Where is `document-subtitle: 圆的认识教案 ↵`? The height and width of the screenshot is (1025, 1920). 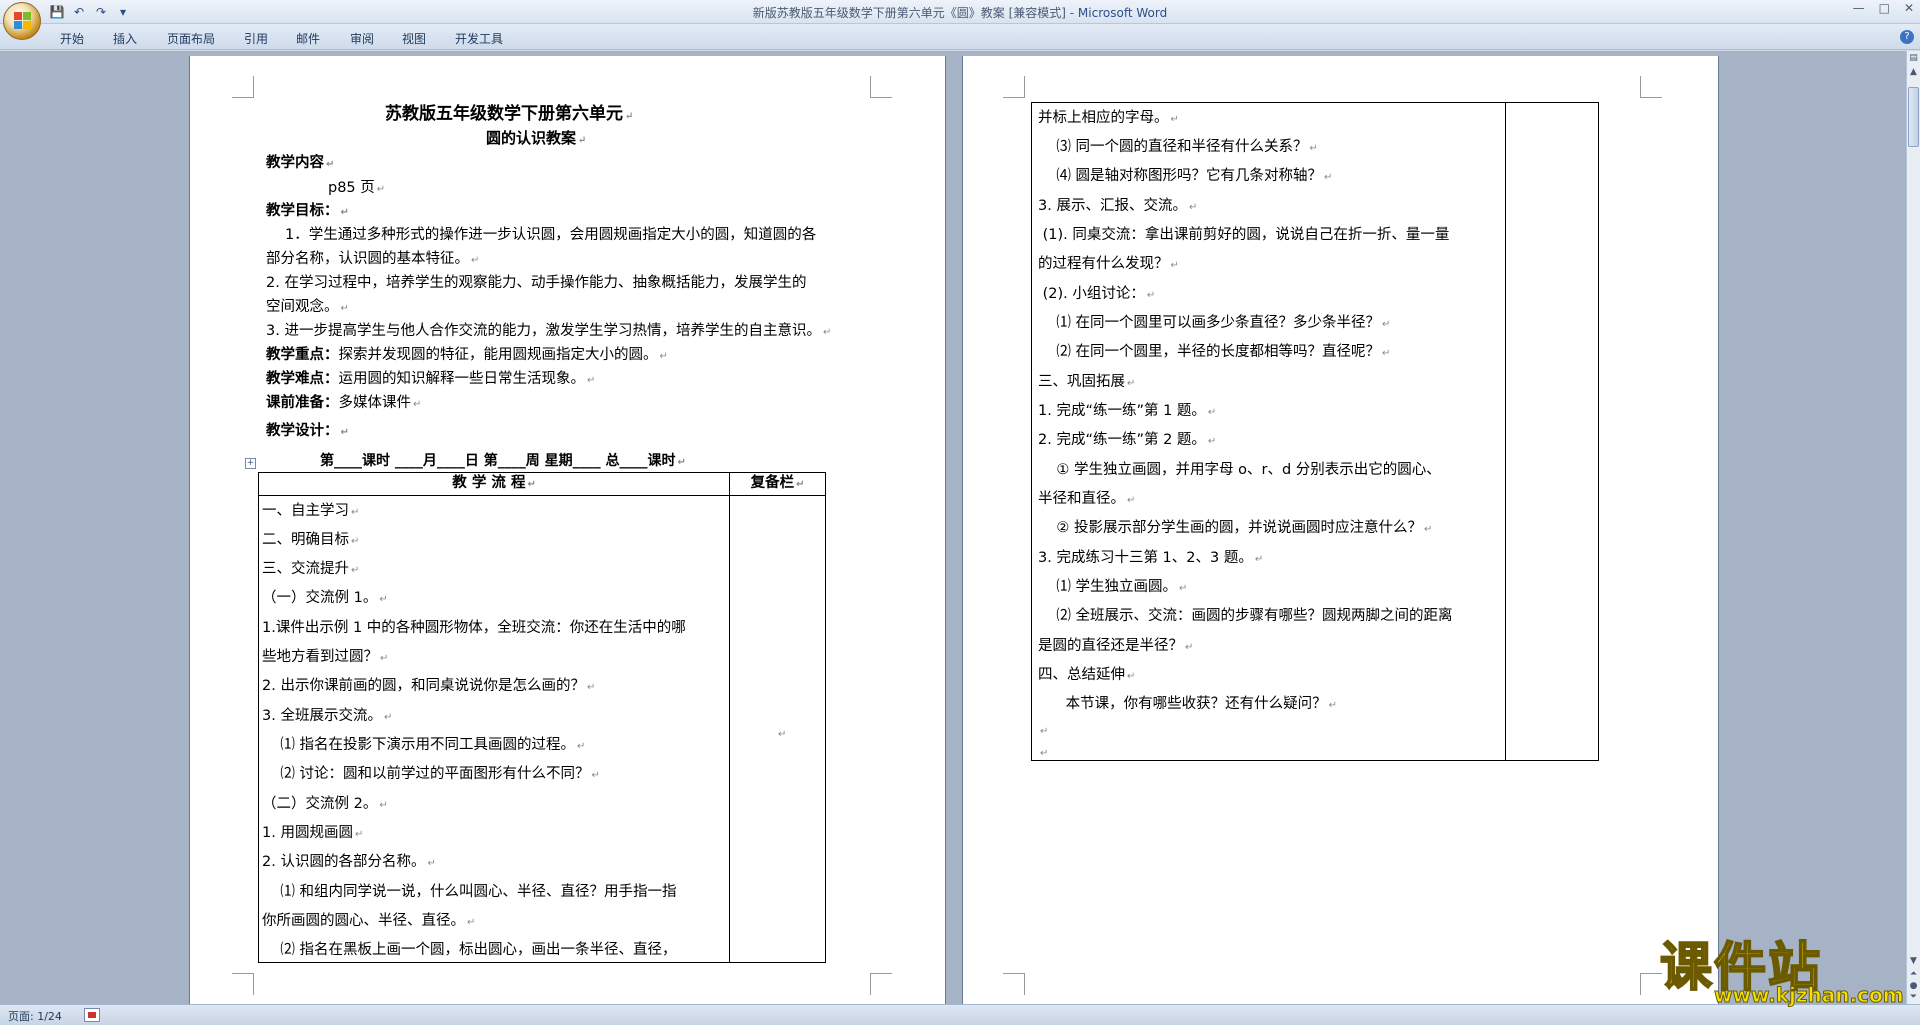 document-subtitle: 圆的认识教案 ↵ is located at coordinates (536, 138).